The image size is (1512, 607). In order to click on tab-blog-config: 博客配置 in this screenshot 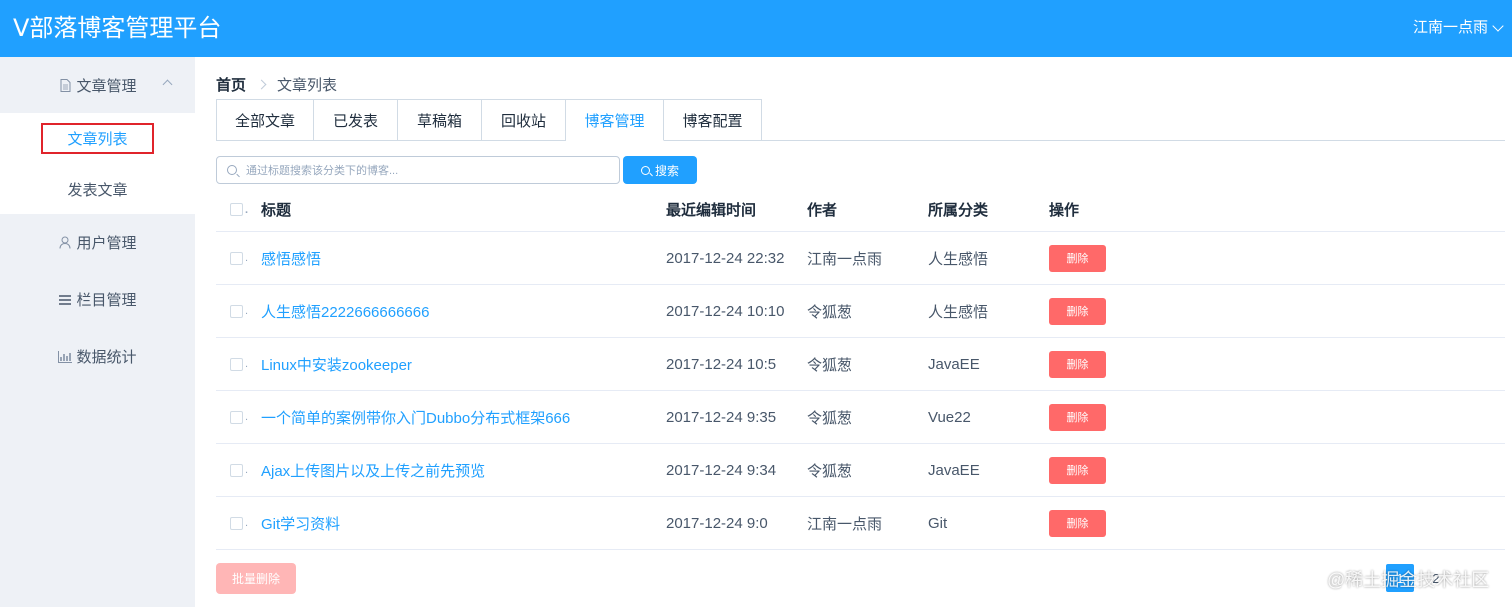, I will do `click(713, 120)`.